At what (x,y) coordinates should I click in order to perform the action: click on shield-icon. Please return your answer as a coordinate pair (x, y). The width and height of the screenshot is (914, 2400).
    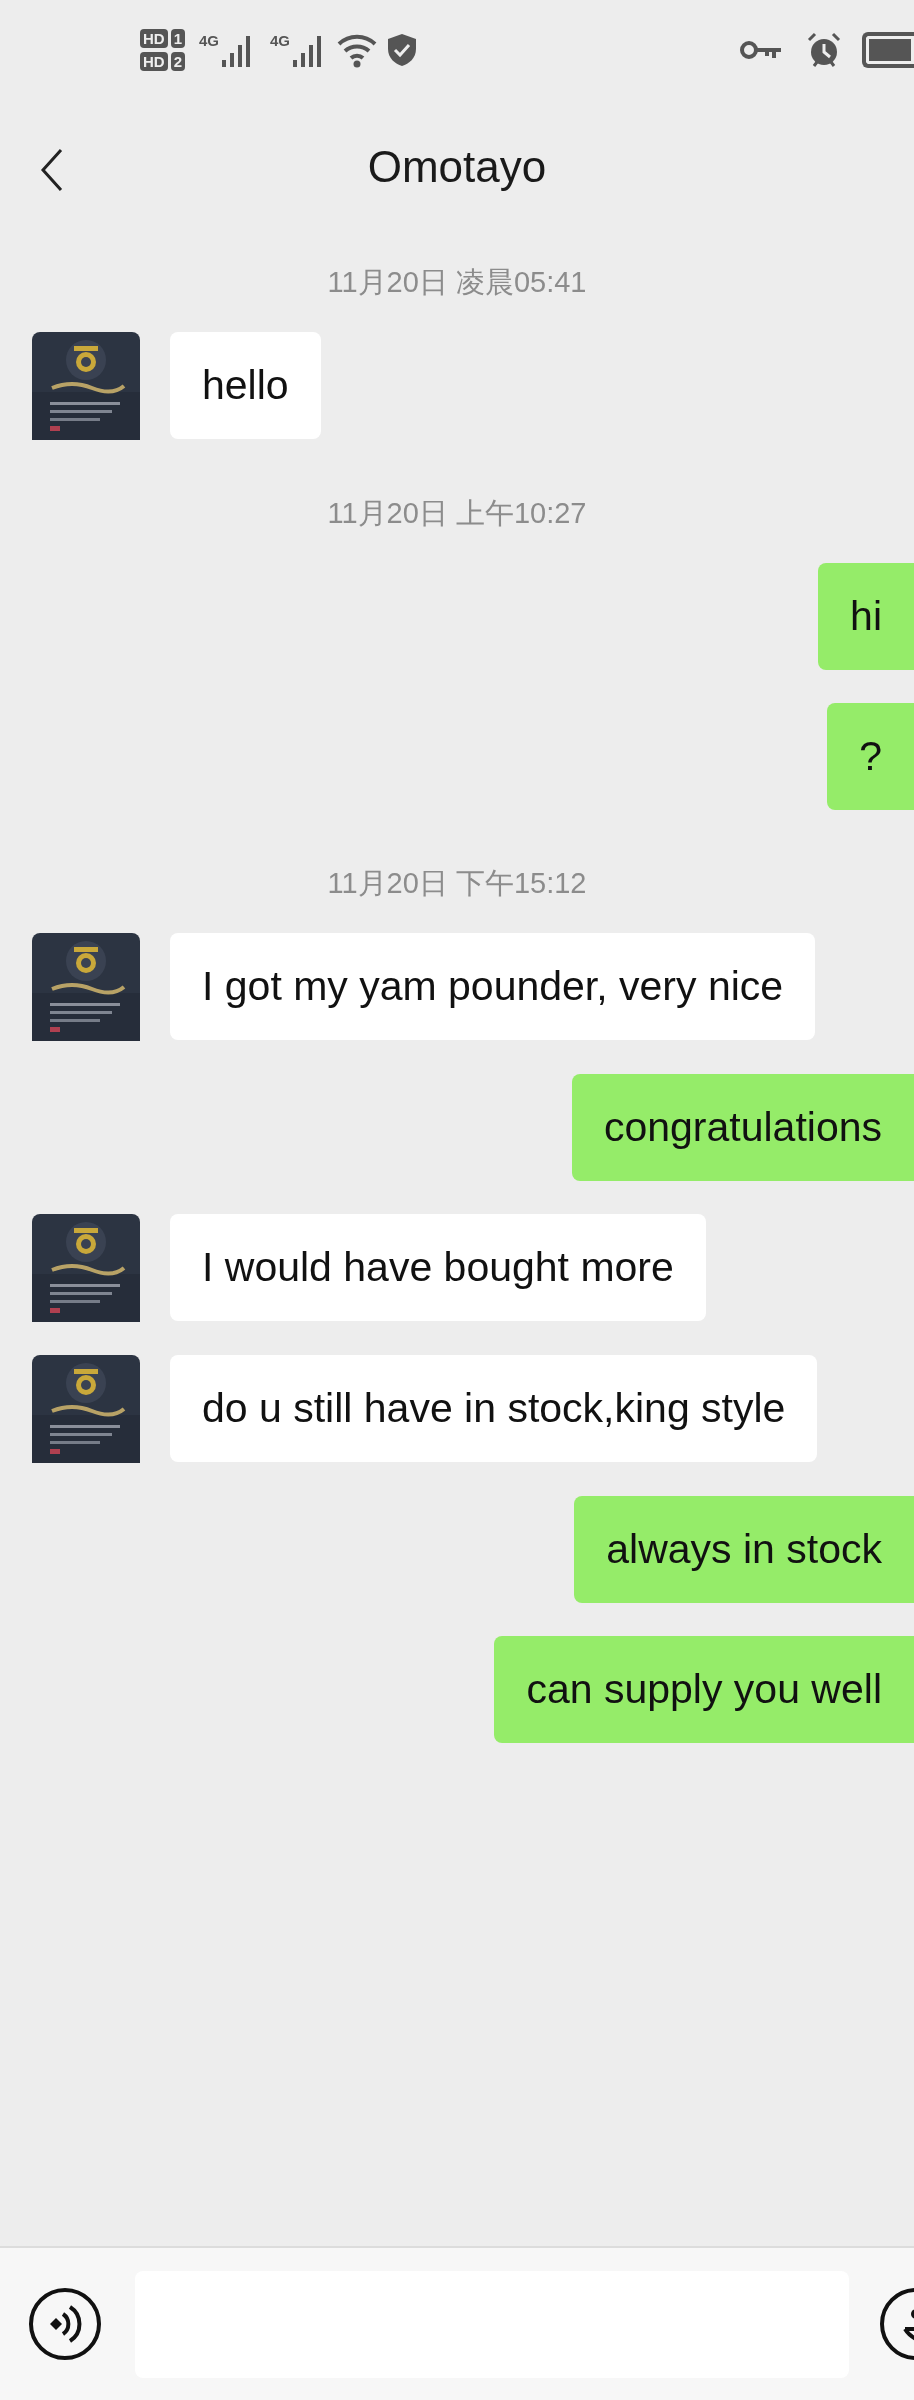
    Looking at the image, I should click on (402, 50).